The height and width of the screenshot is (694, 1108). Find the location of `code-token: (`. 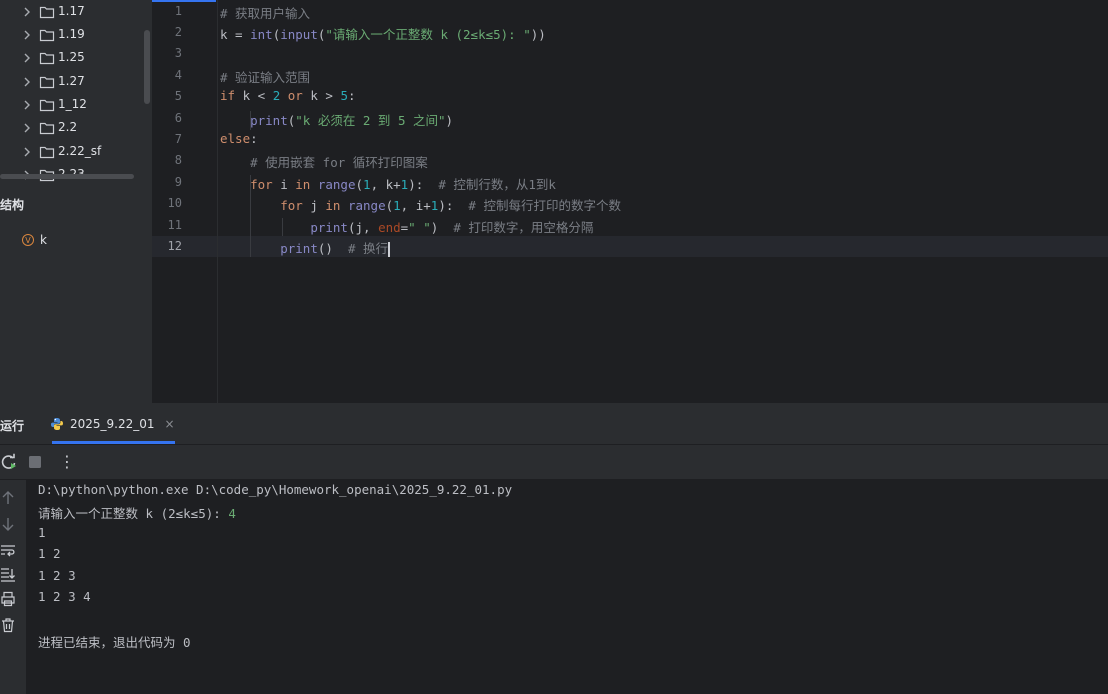

code-token: ( is located at coordinates (389, 205).